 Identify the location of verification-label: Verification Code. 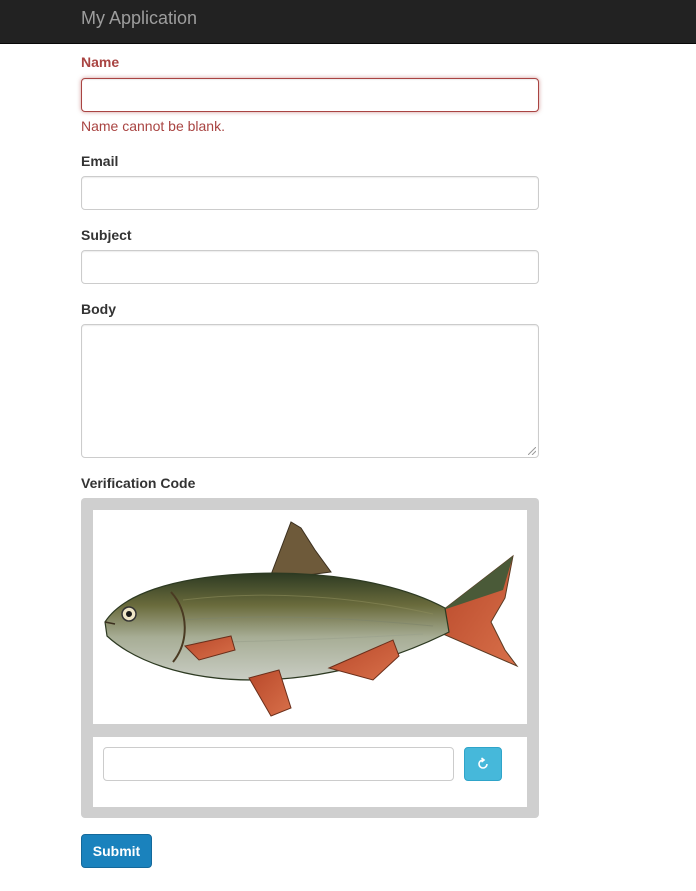
(138, 483).